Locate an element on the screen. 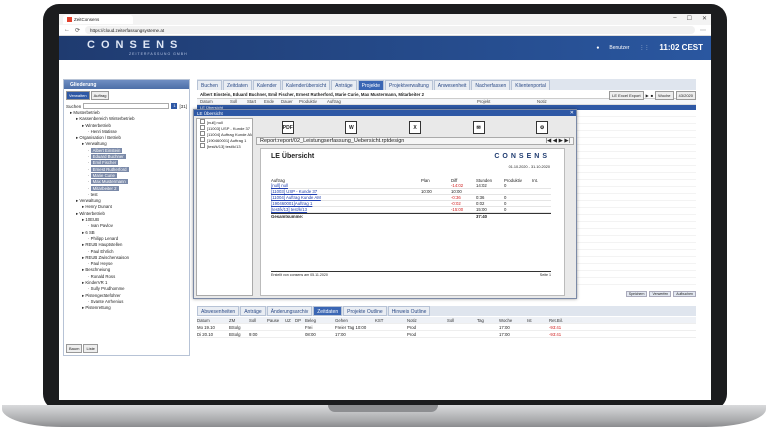 Image resolution: width=768 pixels, height=440 pixels. search-count: [31] is located at coordinates (183, 106).